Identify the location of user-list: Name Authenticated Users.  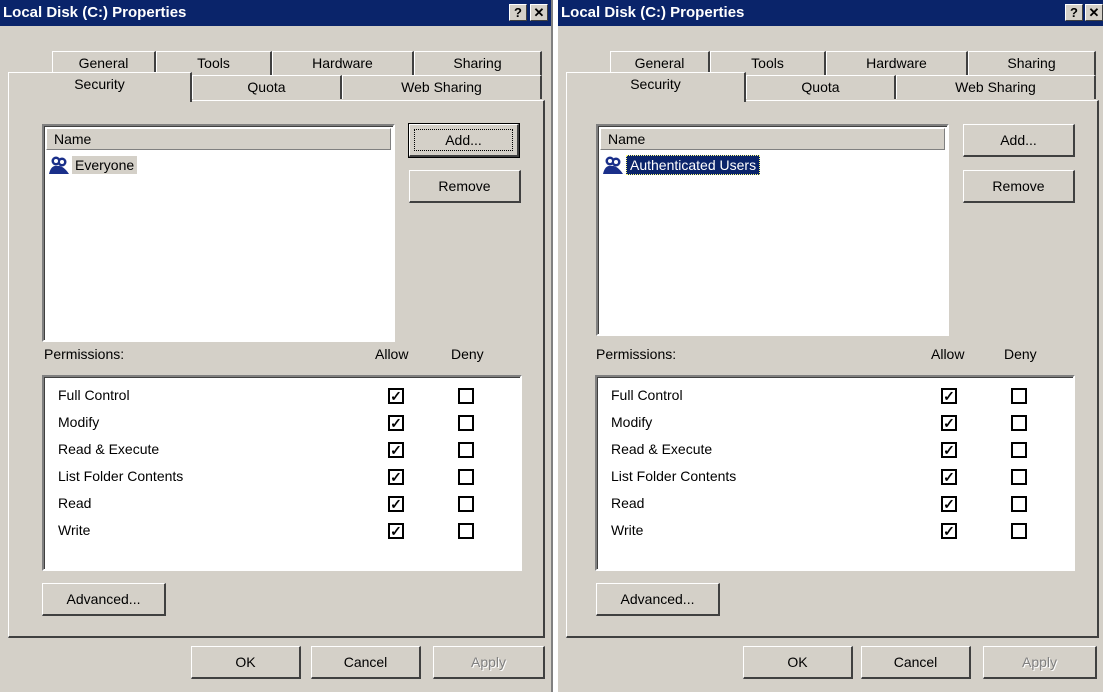
(772, 230).